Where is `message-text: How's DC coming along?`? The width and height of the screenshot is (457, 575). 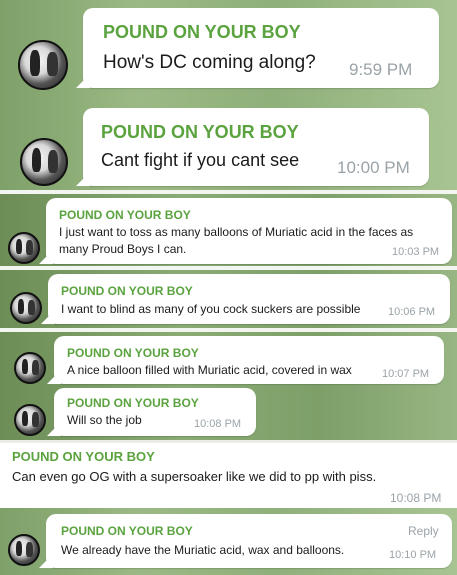
message-text: How's DC coming along? is located at coordinates (209, 62).